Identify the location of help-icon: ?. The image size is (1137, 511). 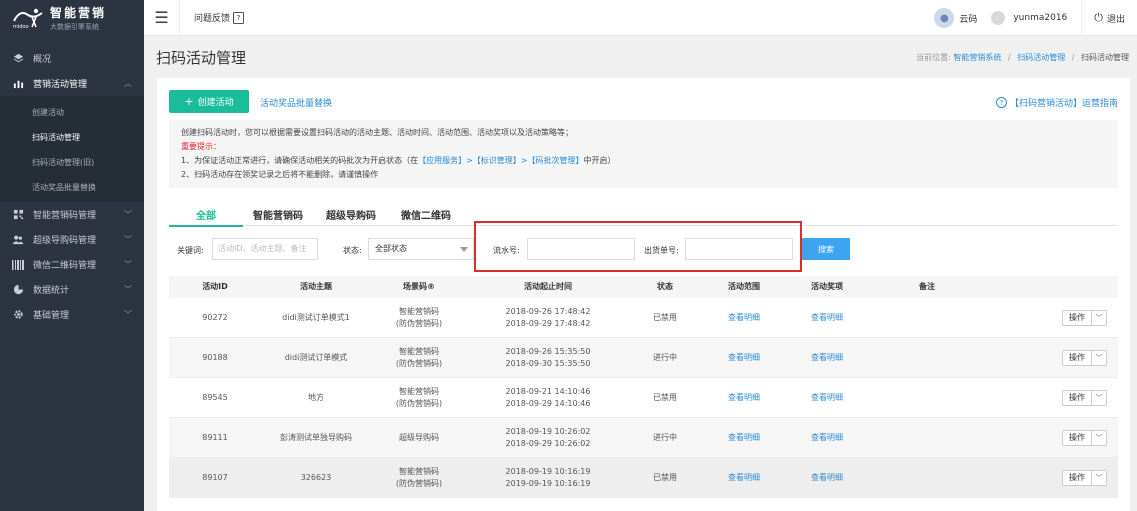
(1001, 102).